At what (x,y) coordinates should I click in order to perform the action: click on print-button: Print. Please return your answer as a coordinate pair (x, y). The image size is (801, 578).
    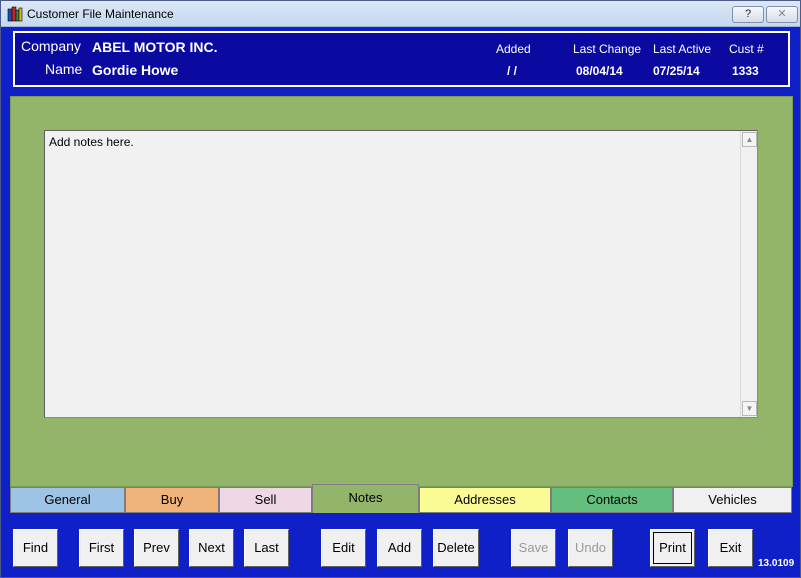
    Looking at the image, I should click on (672, 548).